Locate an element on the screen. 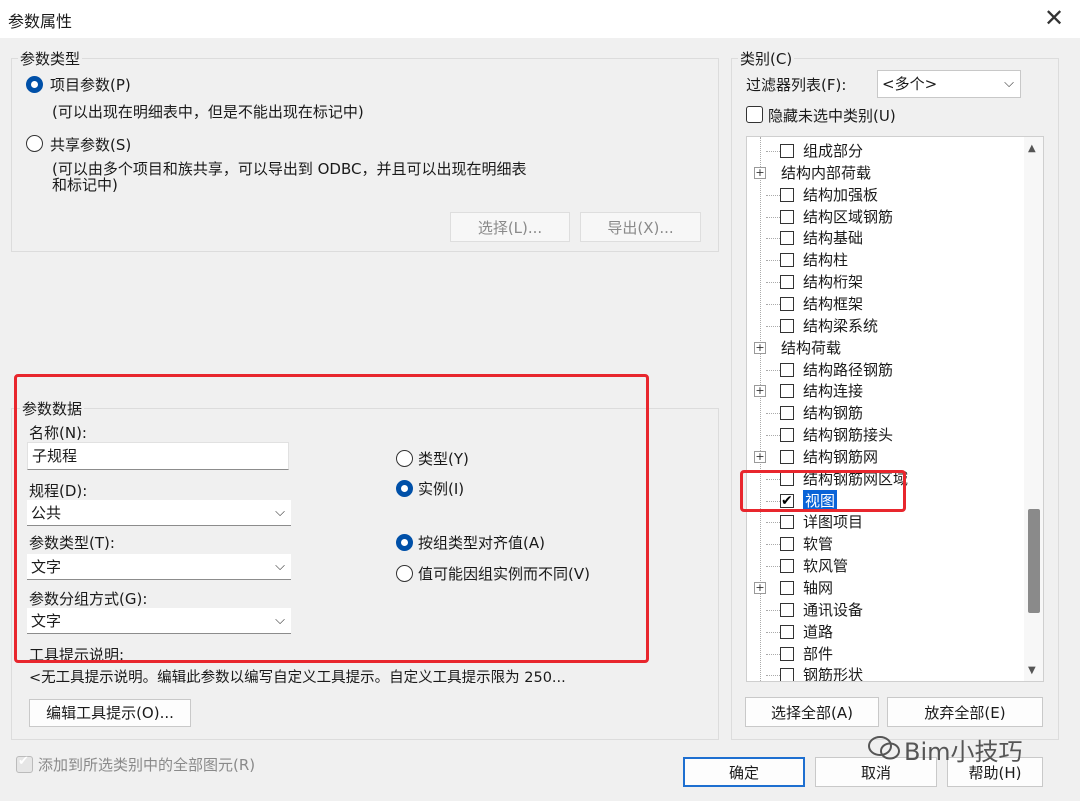 The image size is (1080, 801). tree-item-label: 钢筋形状 is located at coordinates (833, 674).